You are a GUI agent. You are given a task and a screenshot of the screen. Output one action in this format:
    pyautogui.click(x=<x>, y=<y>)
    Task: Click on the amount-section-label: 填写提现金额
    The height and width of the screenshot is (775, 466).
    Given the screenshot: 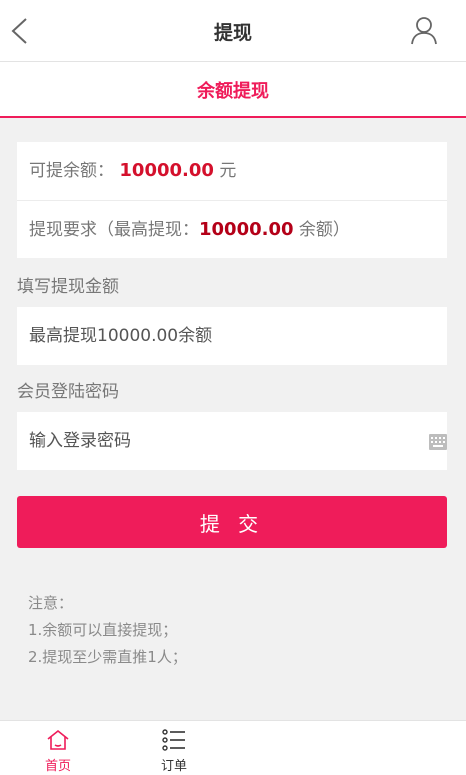 What is the action you would take?
    pyautogui.click(x=68, y=287)
    